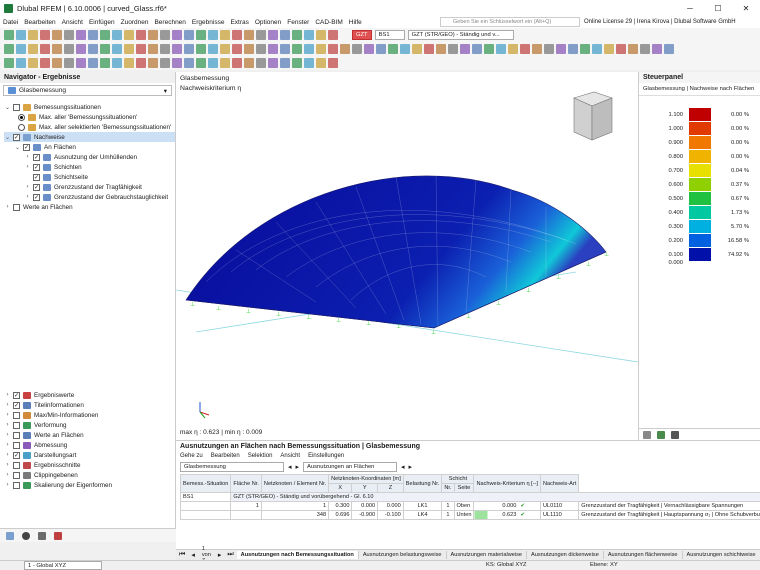  Describe the element at coordinates (169, 22) in the screenshot. I see `menu-item: Berechnen` at that location.